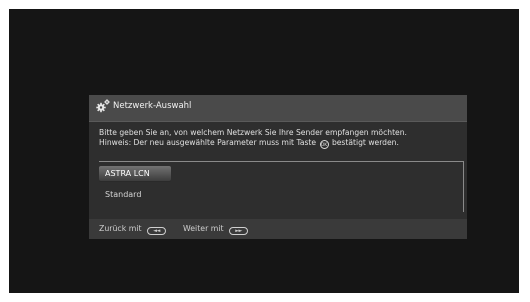  Describe the element at coordinates (123, 194) in the screenshot. I see `option-standard: Standard` at that location.